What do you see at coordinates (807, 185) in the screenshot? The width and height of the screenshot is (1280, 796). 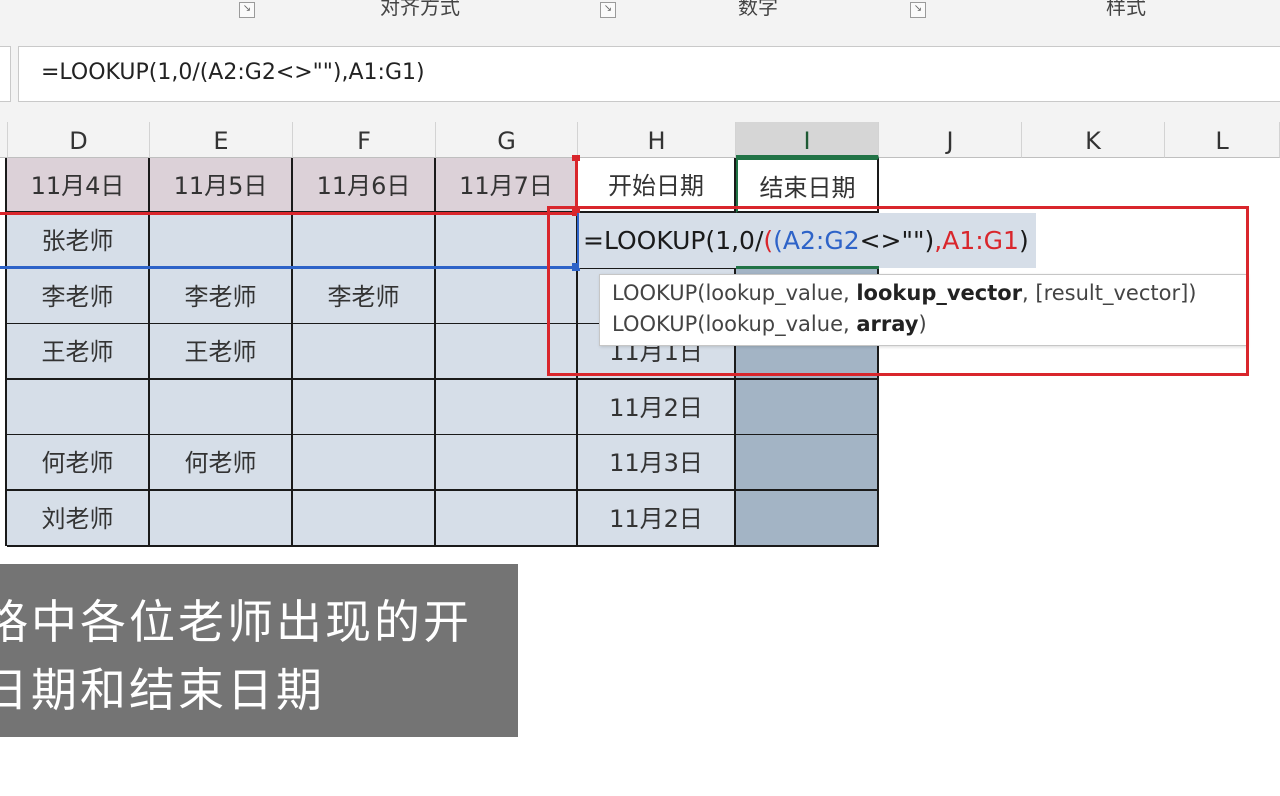 I see `header-cell-end-date: 结束日期` at bounding box center [807, 185].